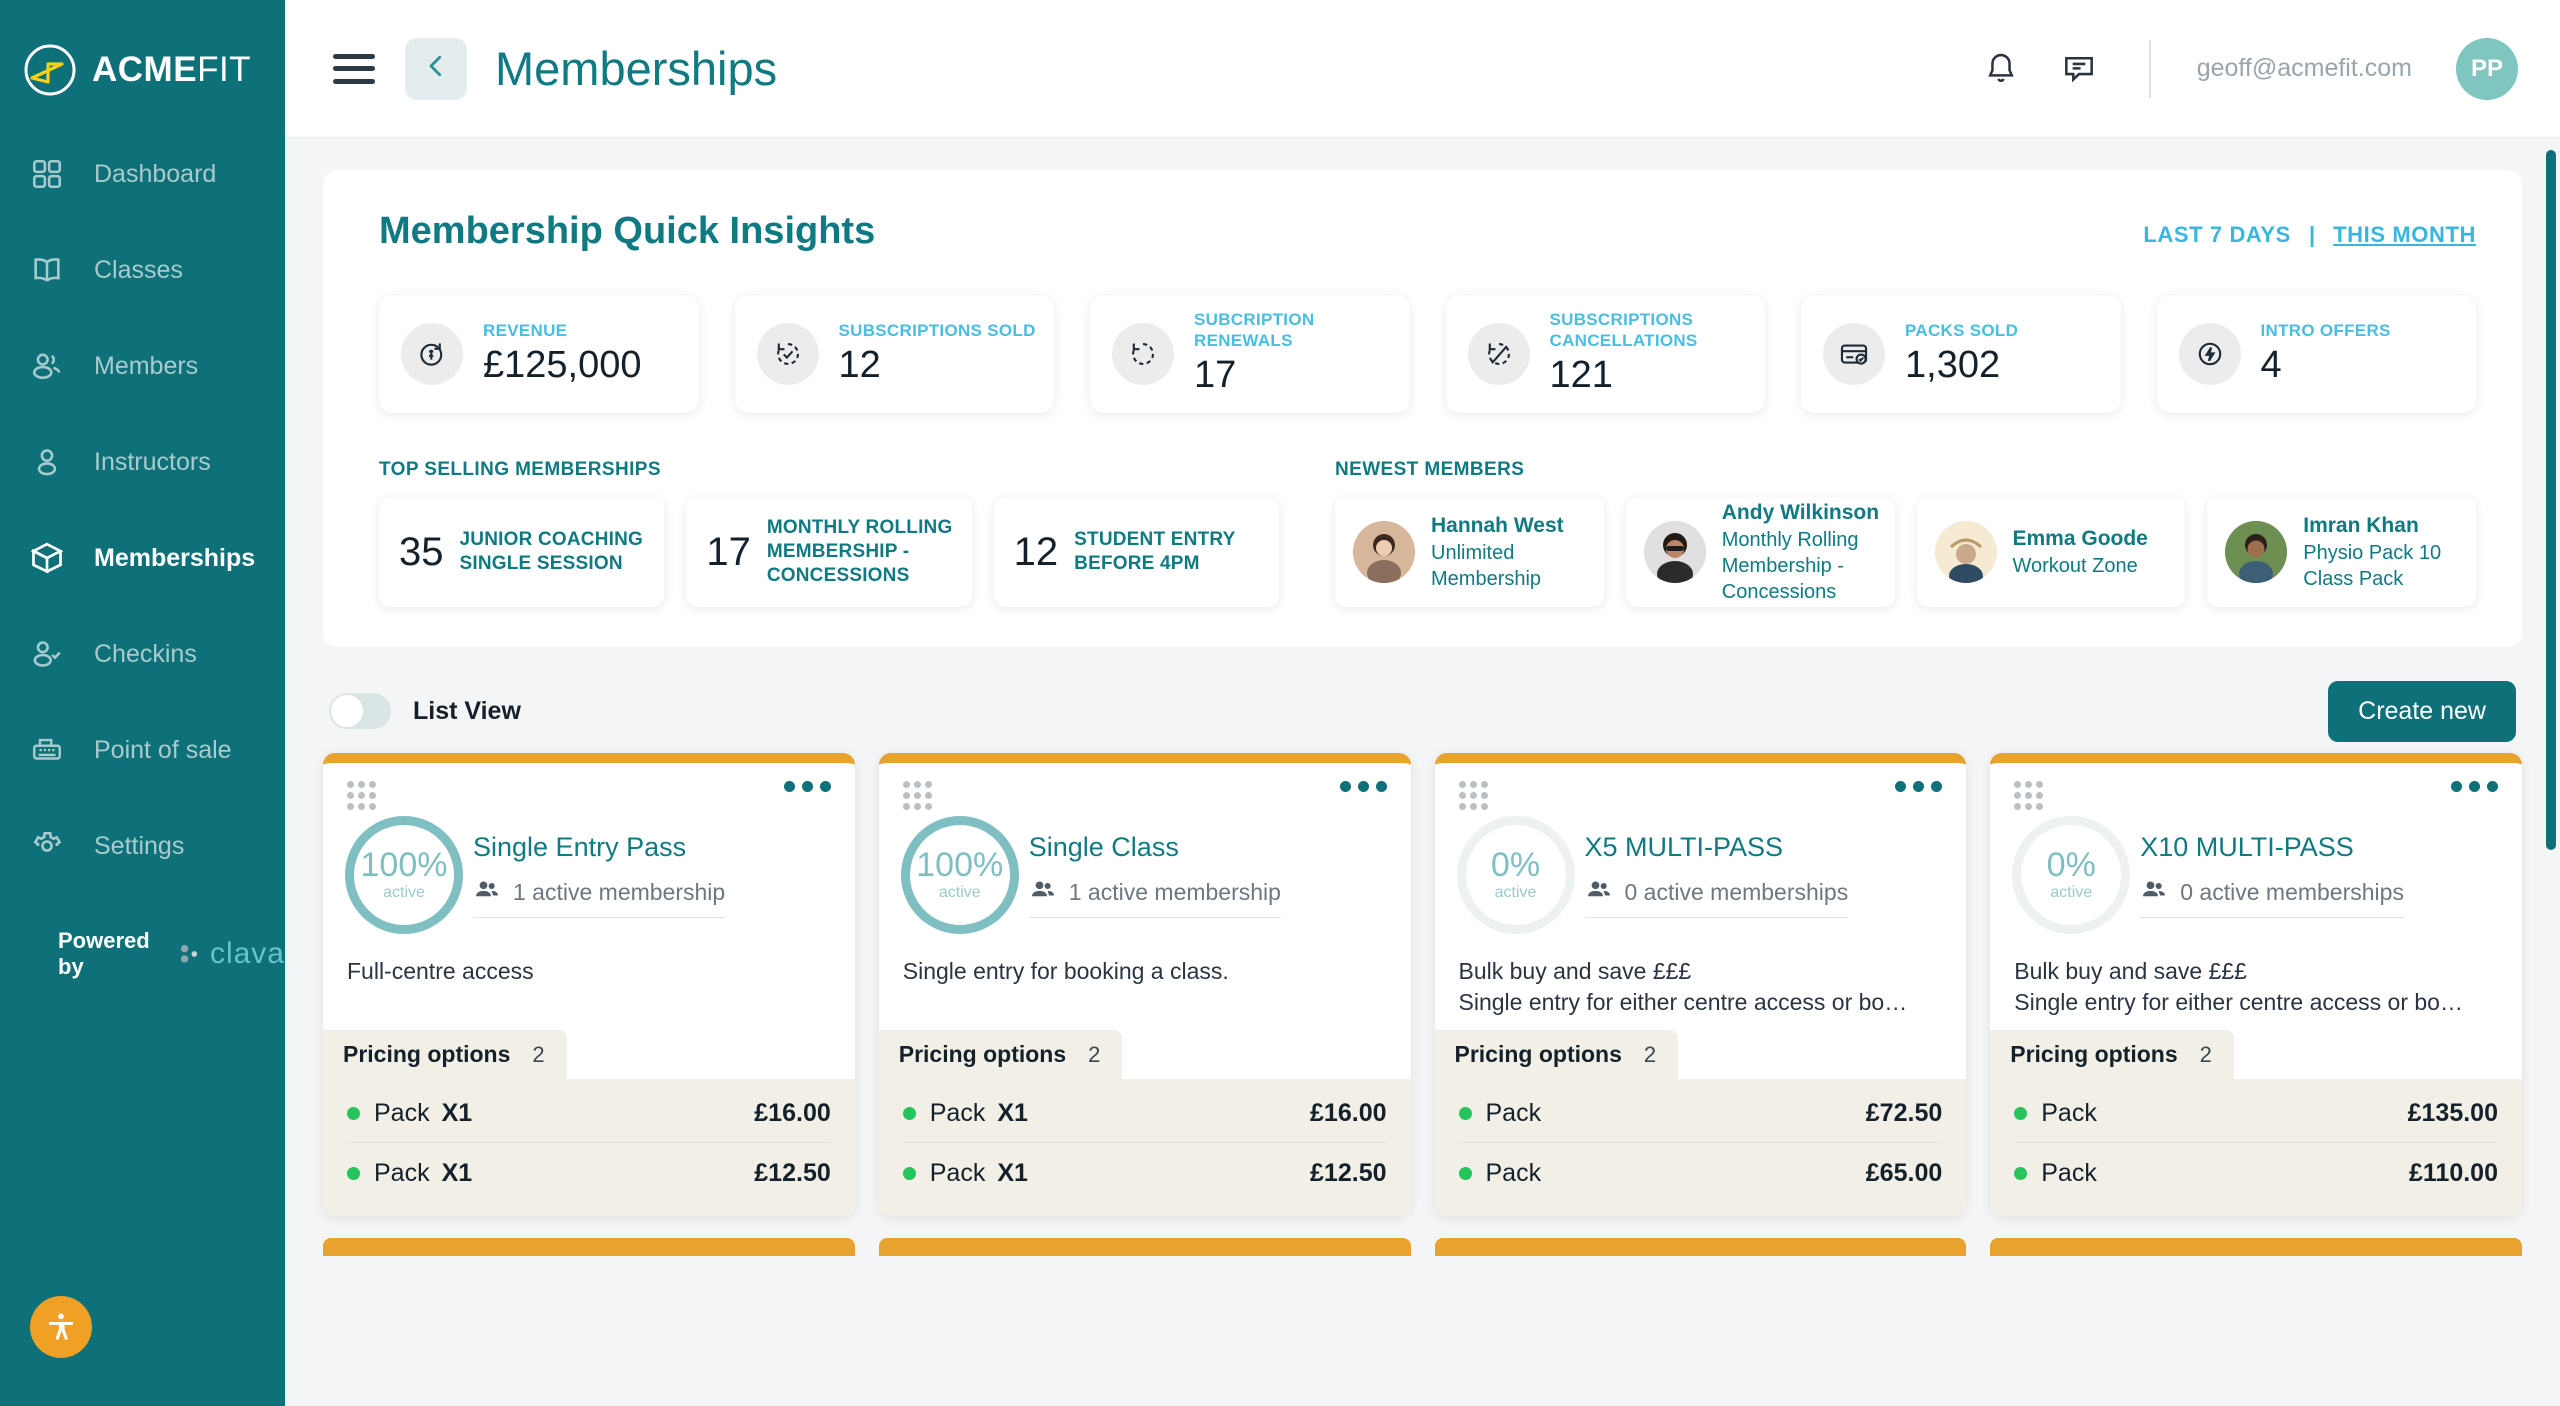 This screenshot has height=1406, width=2560. I want to click on top-selling-name: MONTHLY ROLLING MEMBERSHIP - CONCESSIONS, so click(859, 551).